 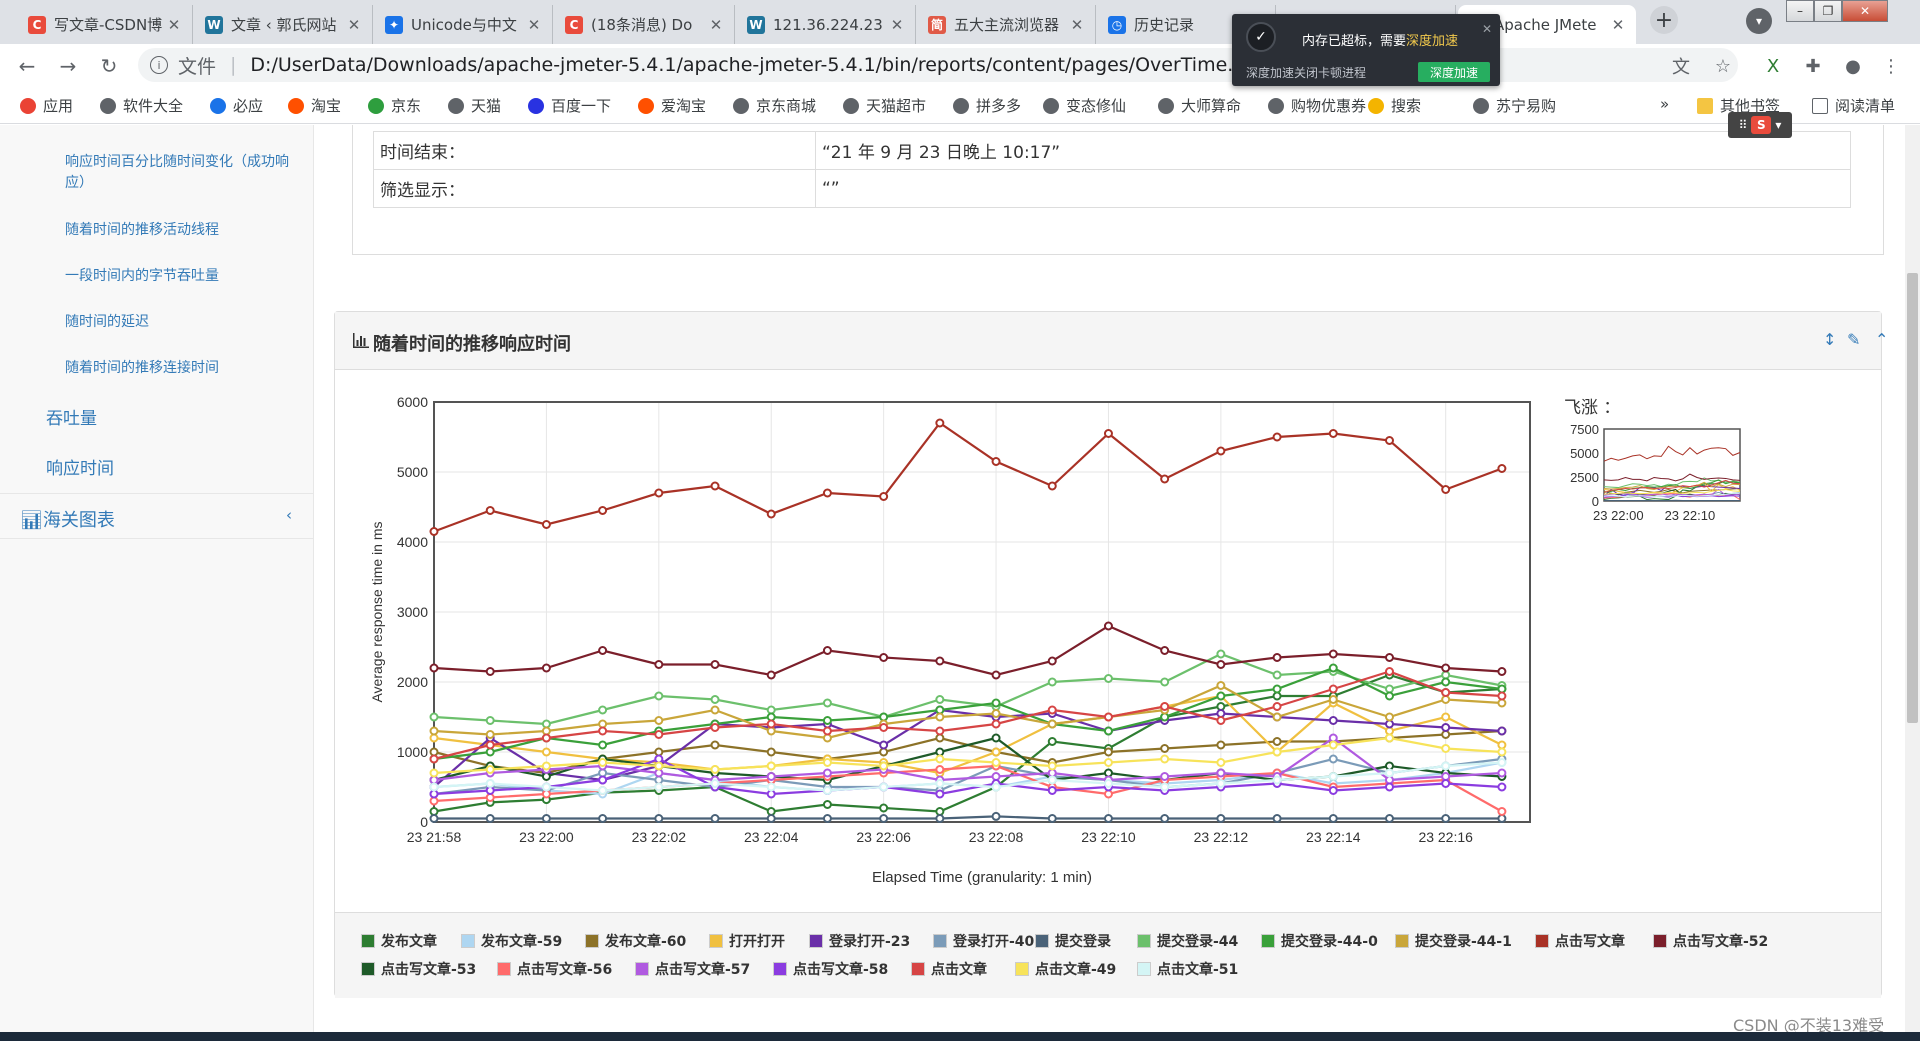 I want to click on bookmark-item: 应用, so click(x=46, y=105).